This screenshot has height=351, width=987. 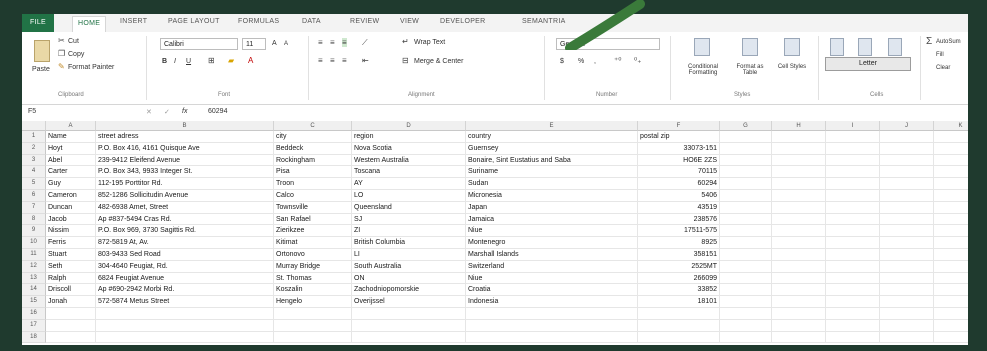 I want to click on cell-j18, so click(x=907, y=337).